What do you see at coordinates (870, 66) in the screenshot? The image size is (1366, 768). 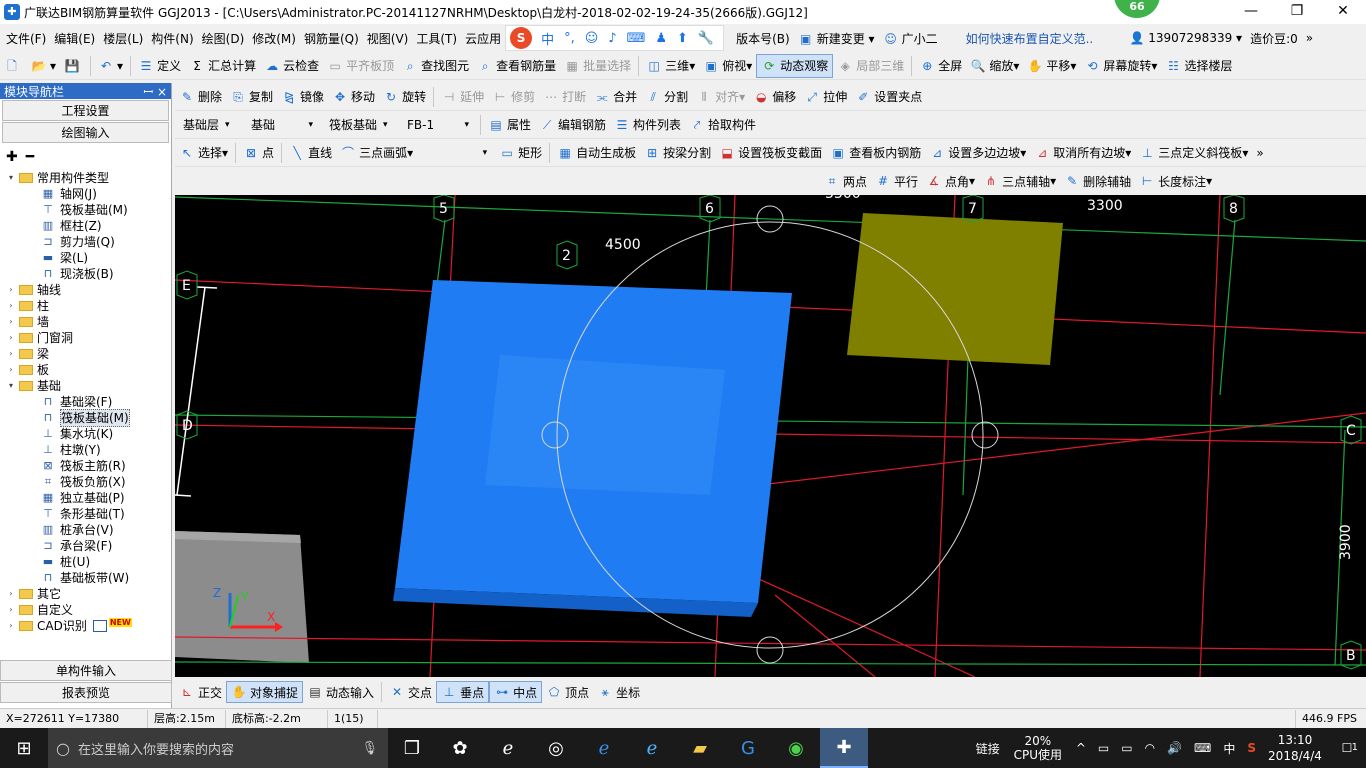 I see `local-3d-button: ◈ 局部三维` at bounding box center [870, 66].